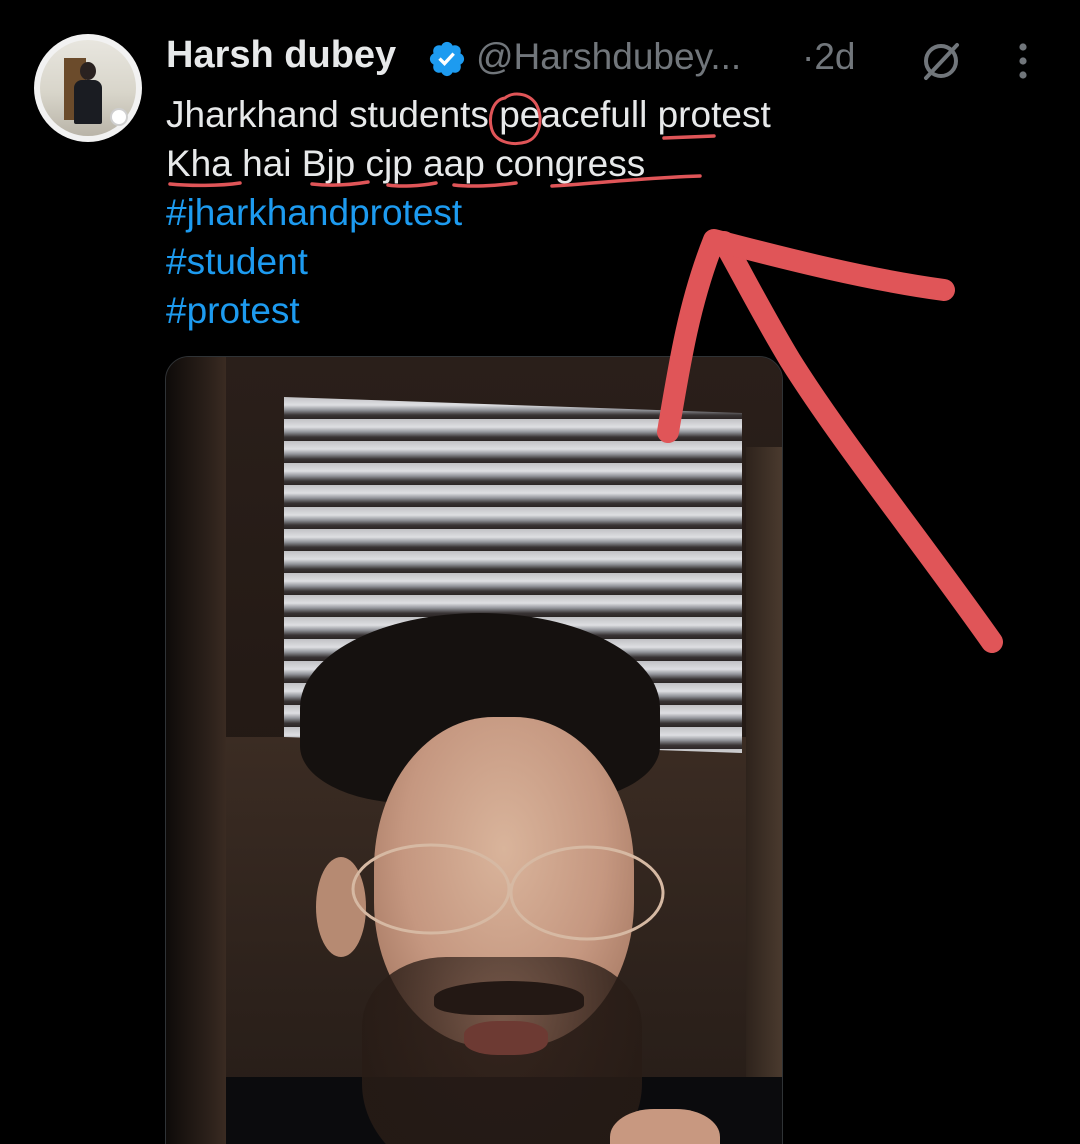  I want to click on glasses, so click(508, 892).